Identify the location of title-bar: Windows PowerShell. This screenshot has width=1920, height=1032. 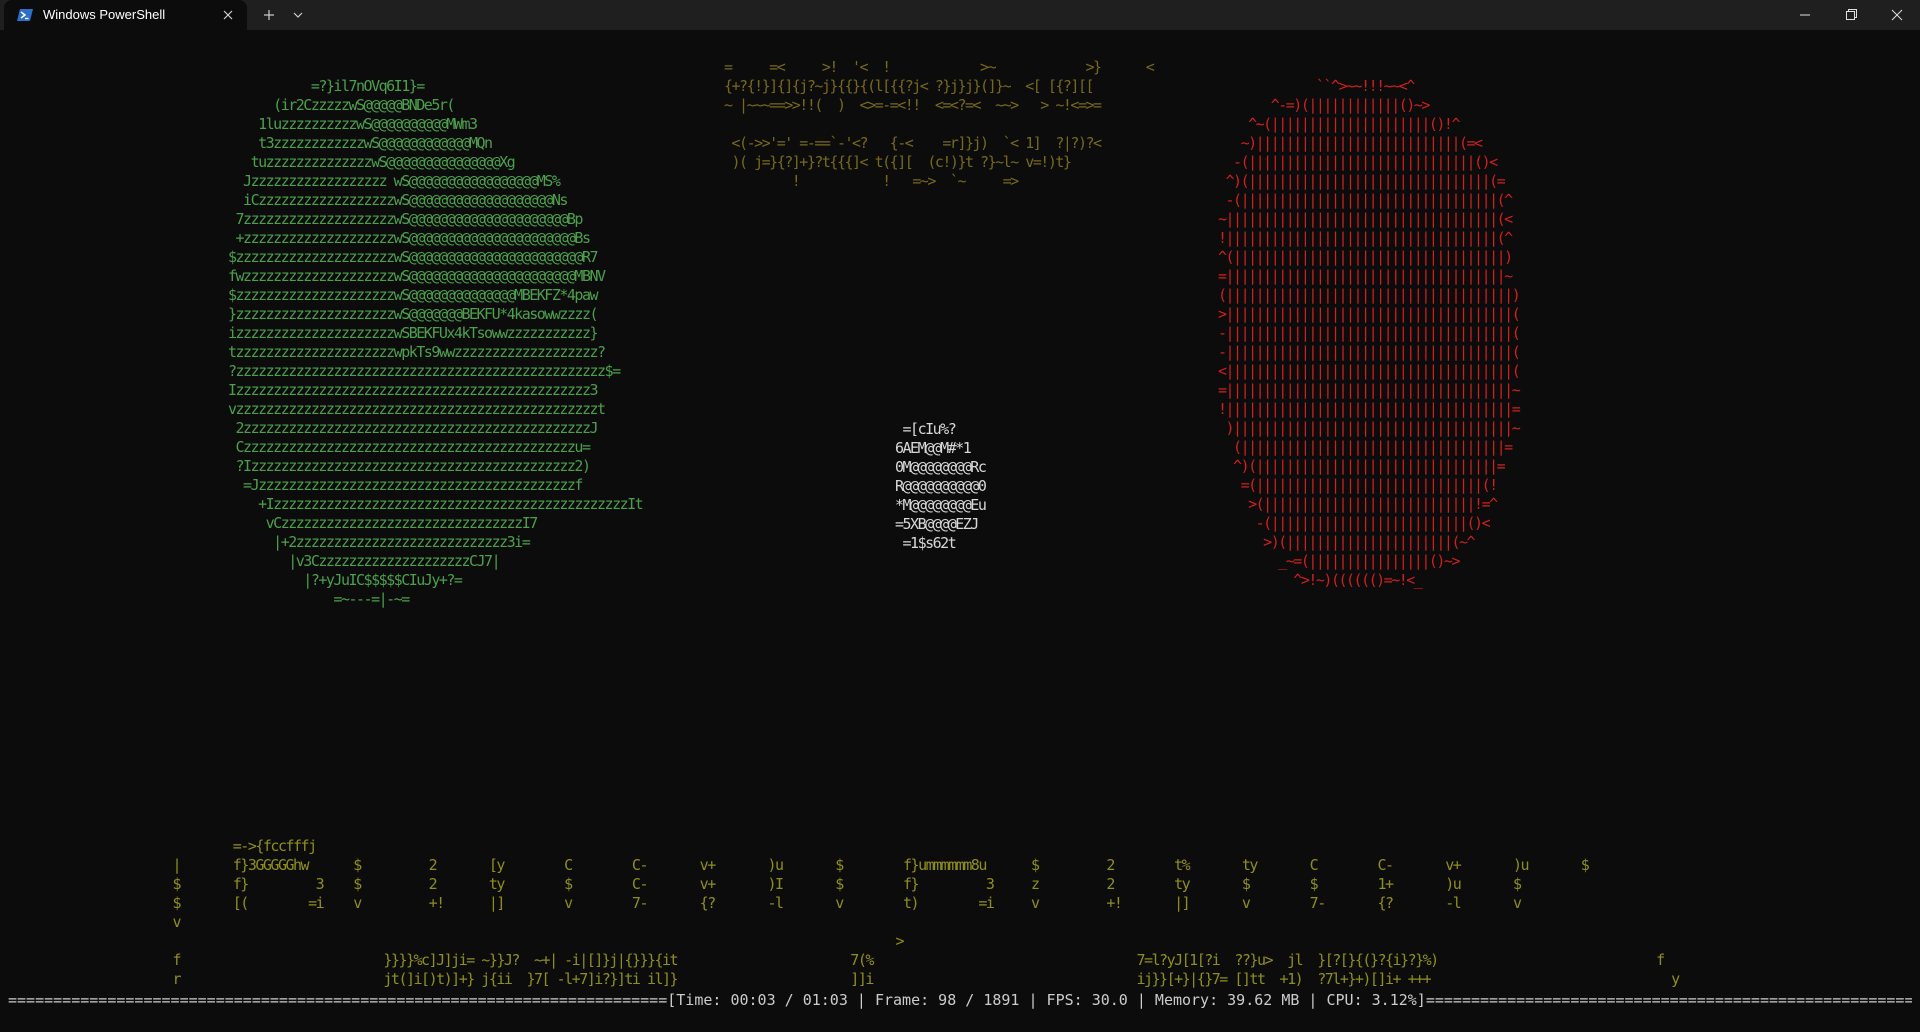
(960, 15).